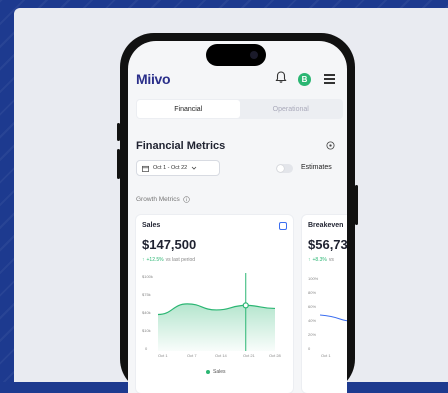 The image size is (448, 393). Describe the element at coordinates (181, 146) in the screenshot. I see `page-title: Financial Metrics` at that location.